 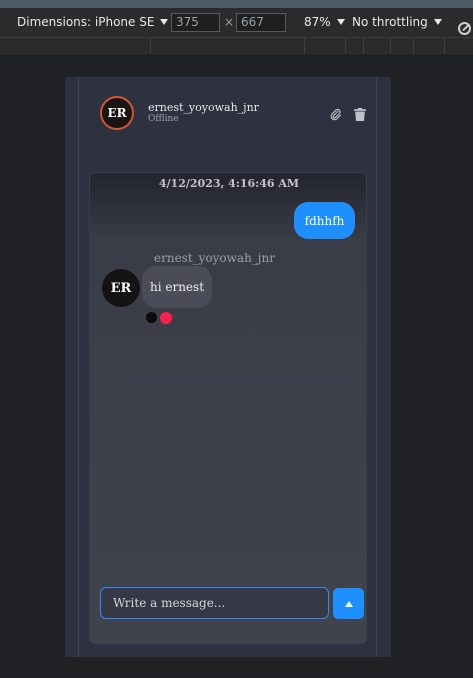 I want to click on triangle-up-icon, so click(x=348, y=603).